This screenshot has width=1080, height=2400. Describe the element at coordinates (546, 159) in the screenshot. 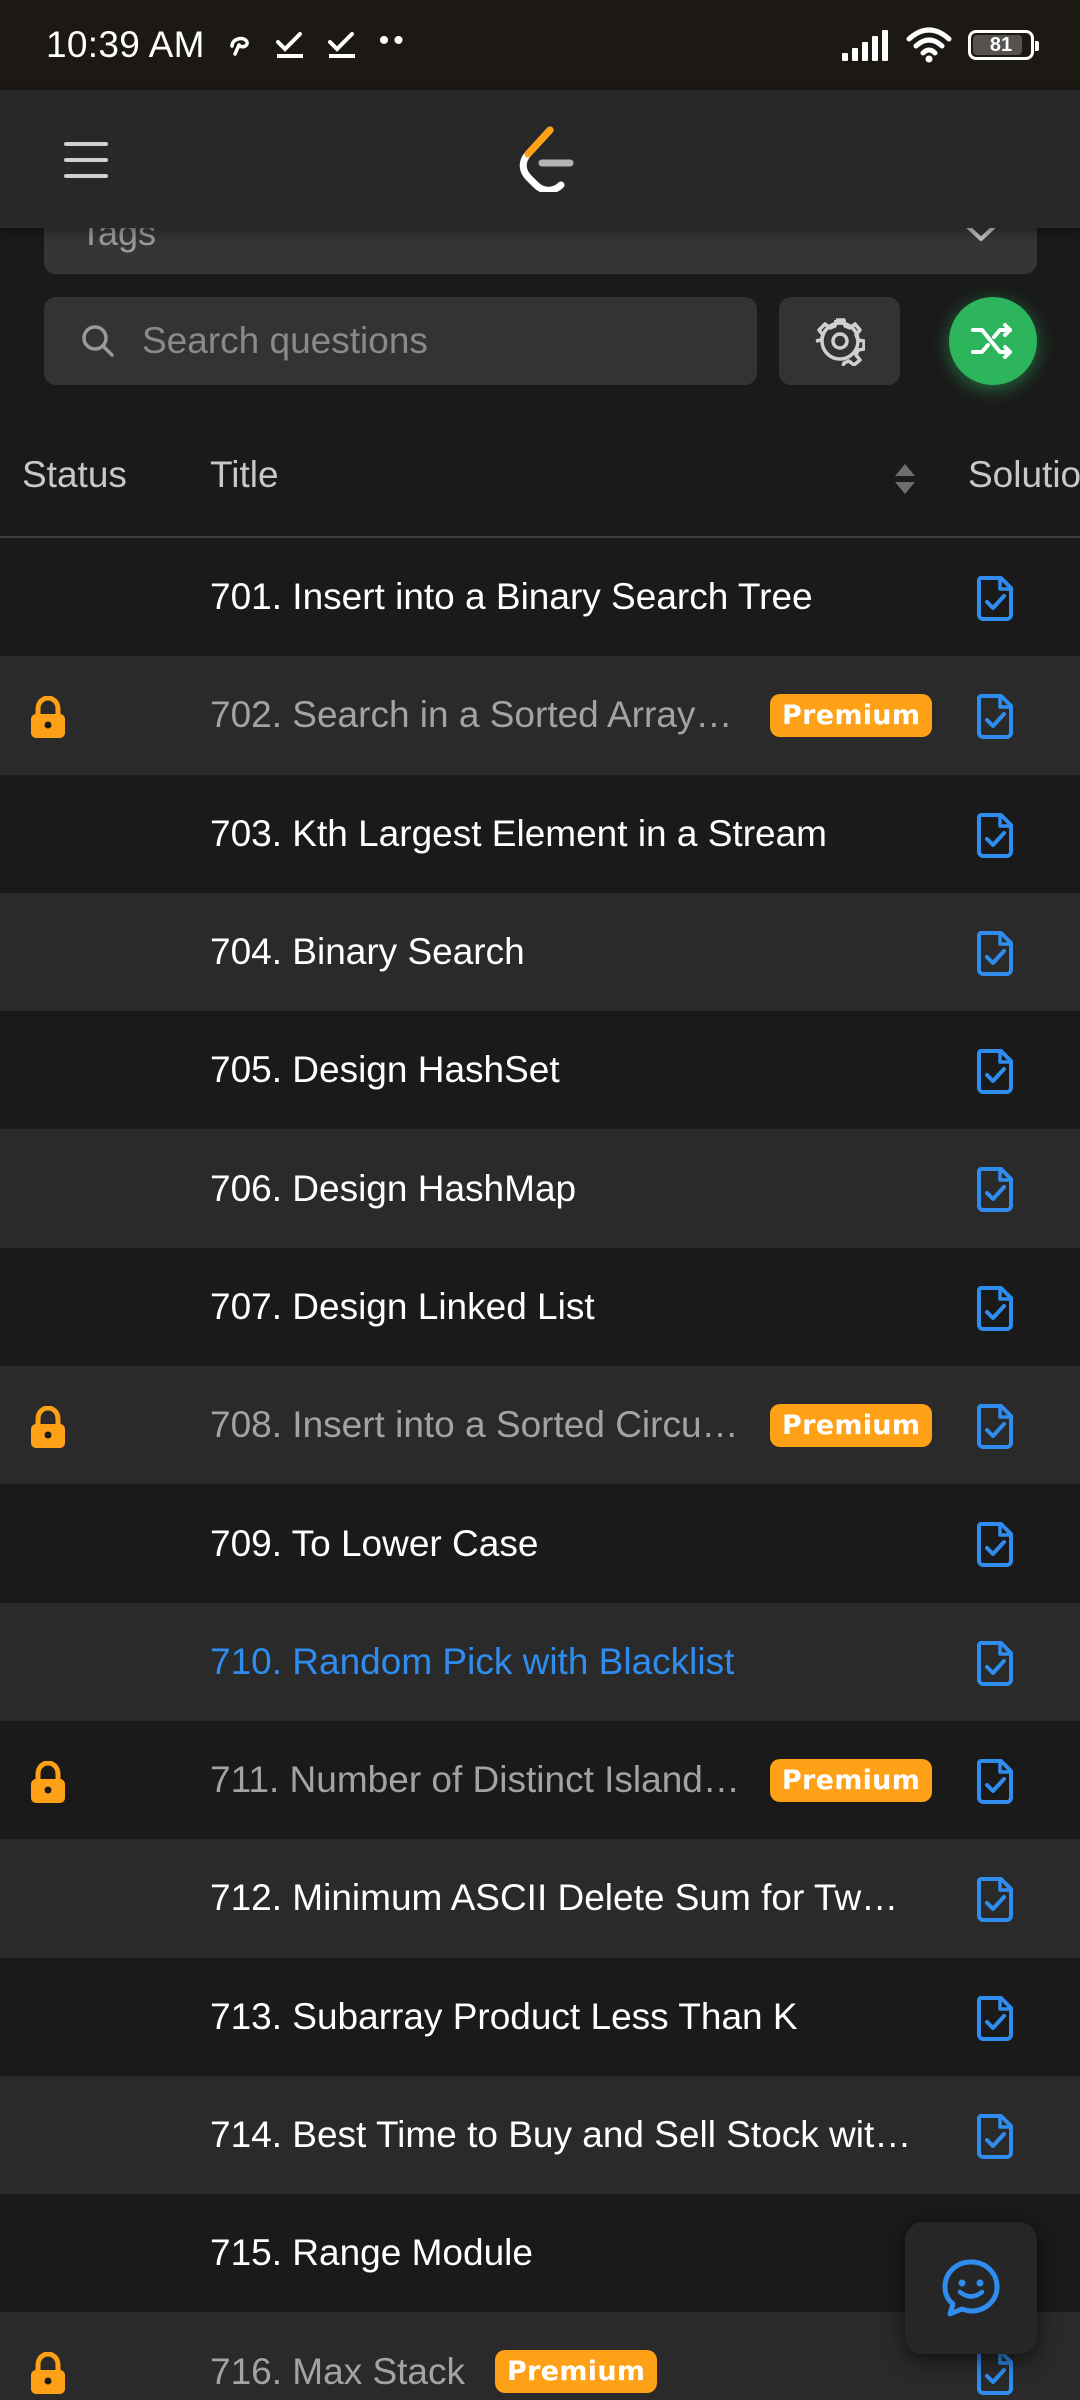

I see `leetcode-logo` at that location.